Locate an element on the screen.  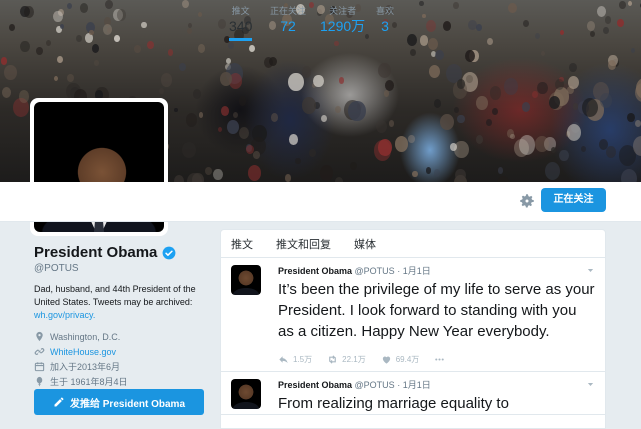
timeline-tabs: 推文 推文和回复 媒体 is located at coordinates (413, 244).